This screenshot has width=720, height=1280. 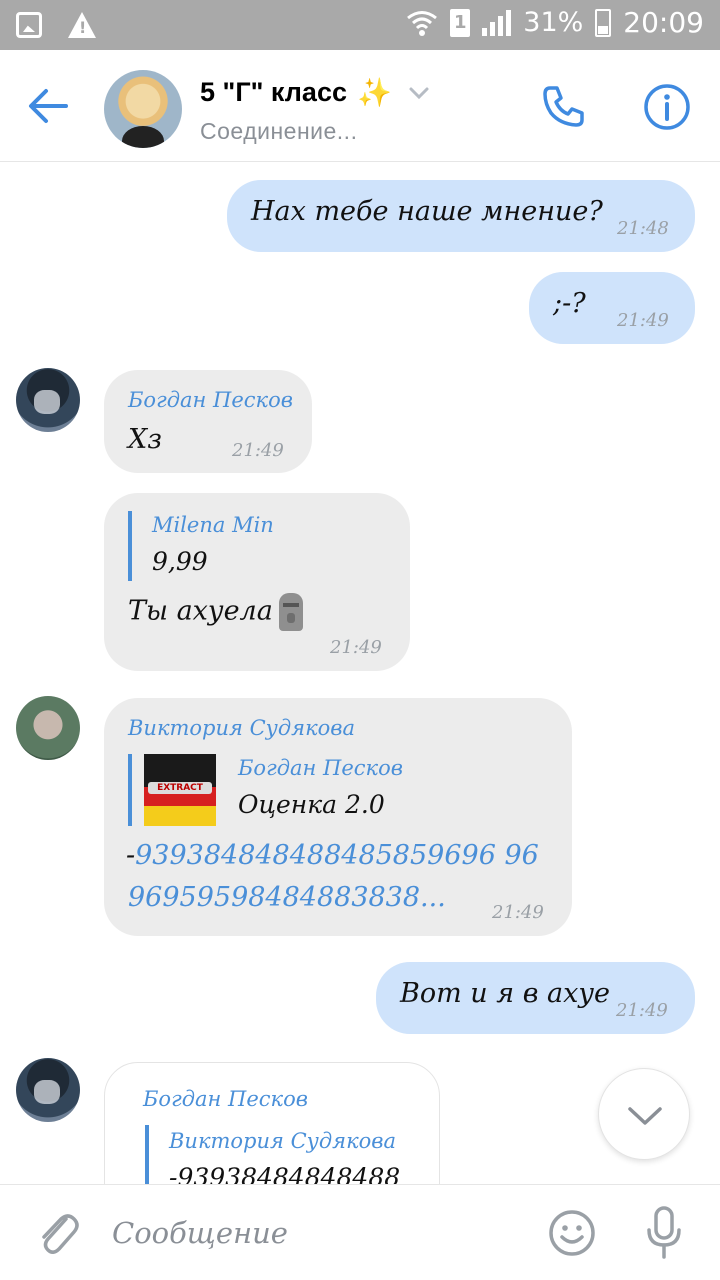 What do you see at coordinates (564, 106) in the screenshot?
I see `phone-icon` at bounding box center [564, 106].